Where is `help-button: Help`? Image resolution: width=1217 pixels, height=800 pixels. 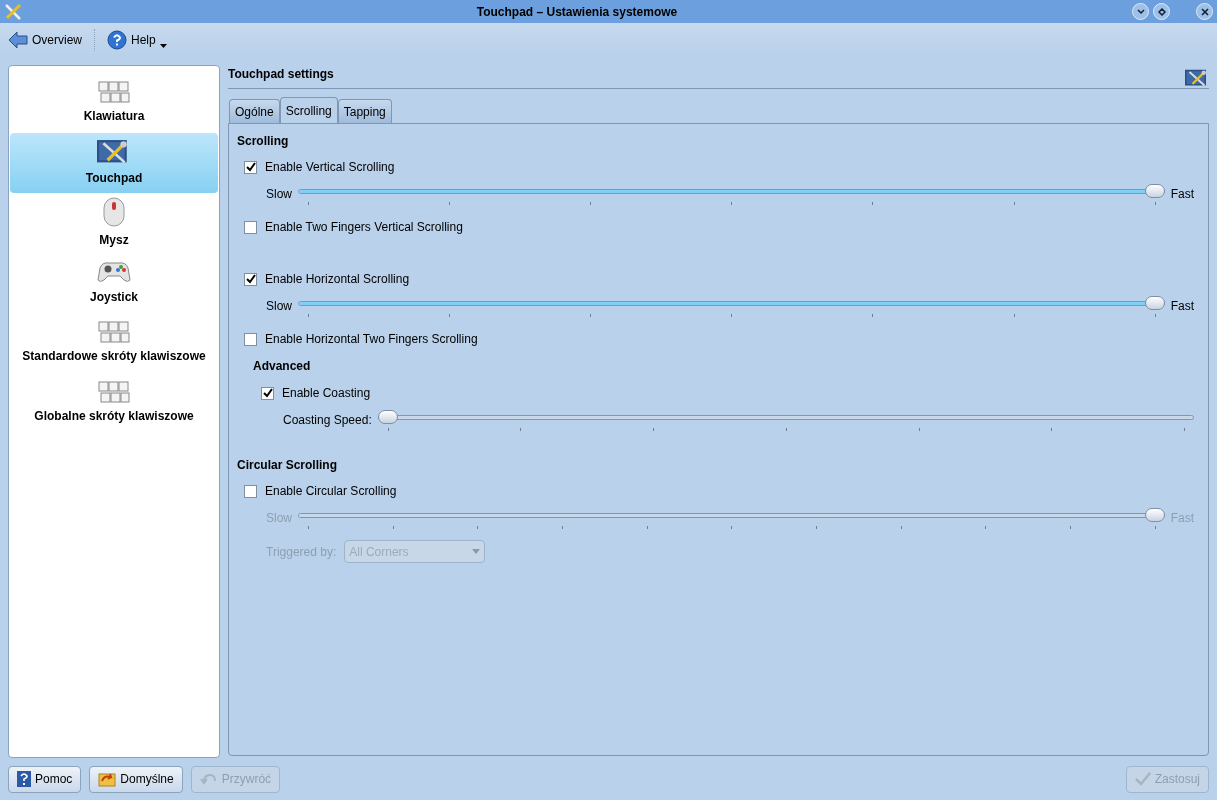
help-button: Help is located at coordinates (137, 40).